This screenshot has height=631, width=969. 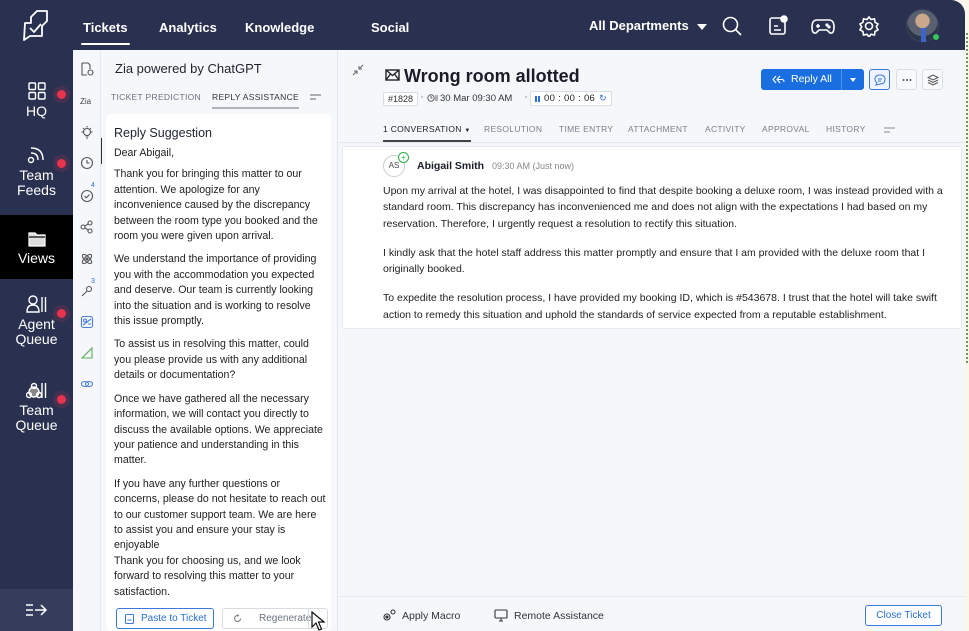 I want to click on tab-resolution: RESOLUTION, so click(x=513, y=129).